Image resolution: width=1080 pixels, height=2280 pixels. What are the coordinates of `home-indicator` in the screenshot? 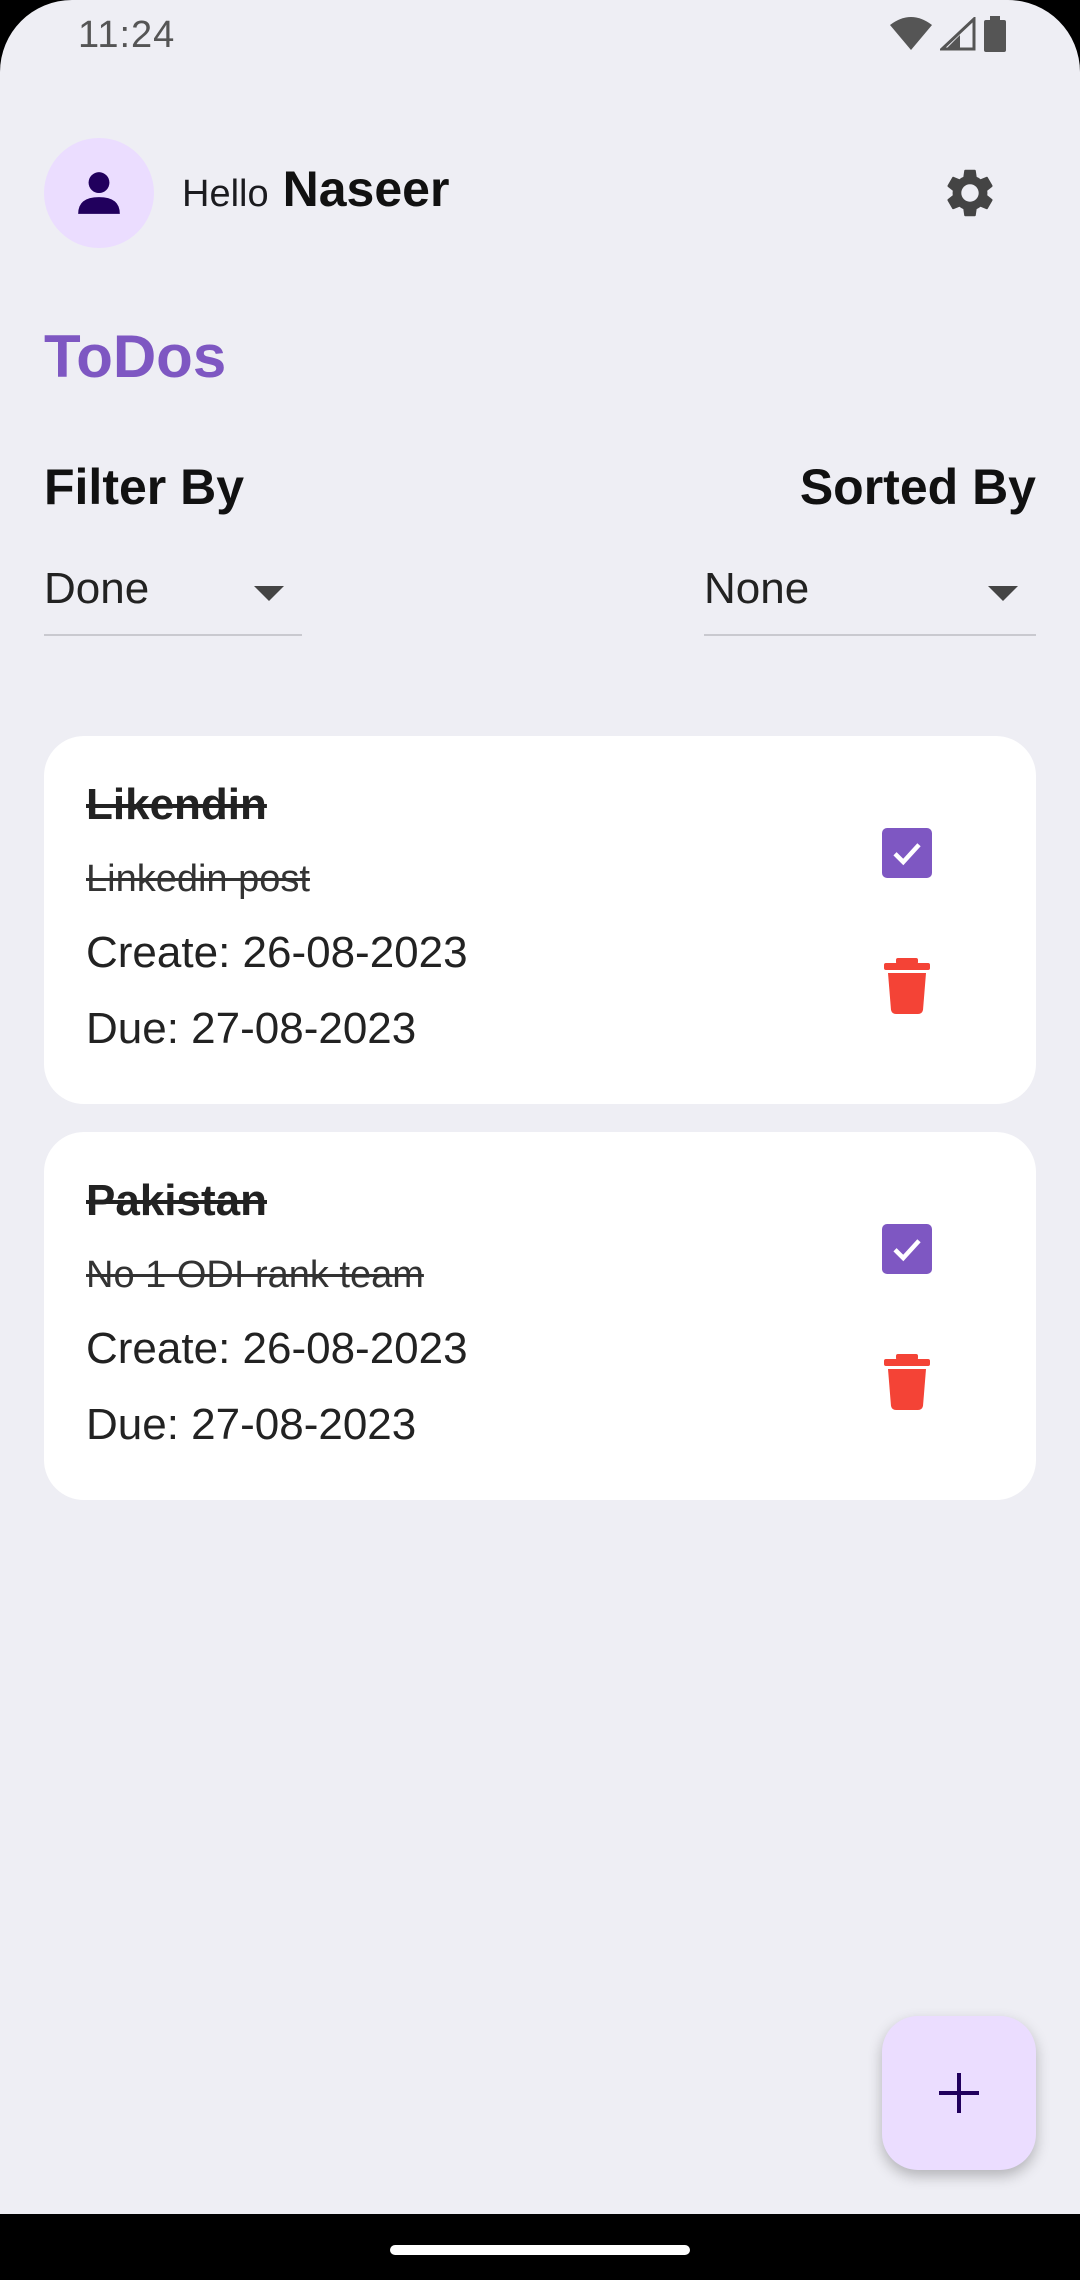 It's located at (540, 2250).